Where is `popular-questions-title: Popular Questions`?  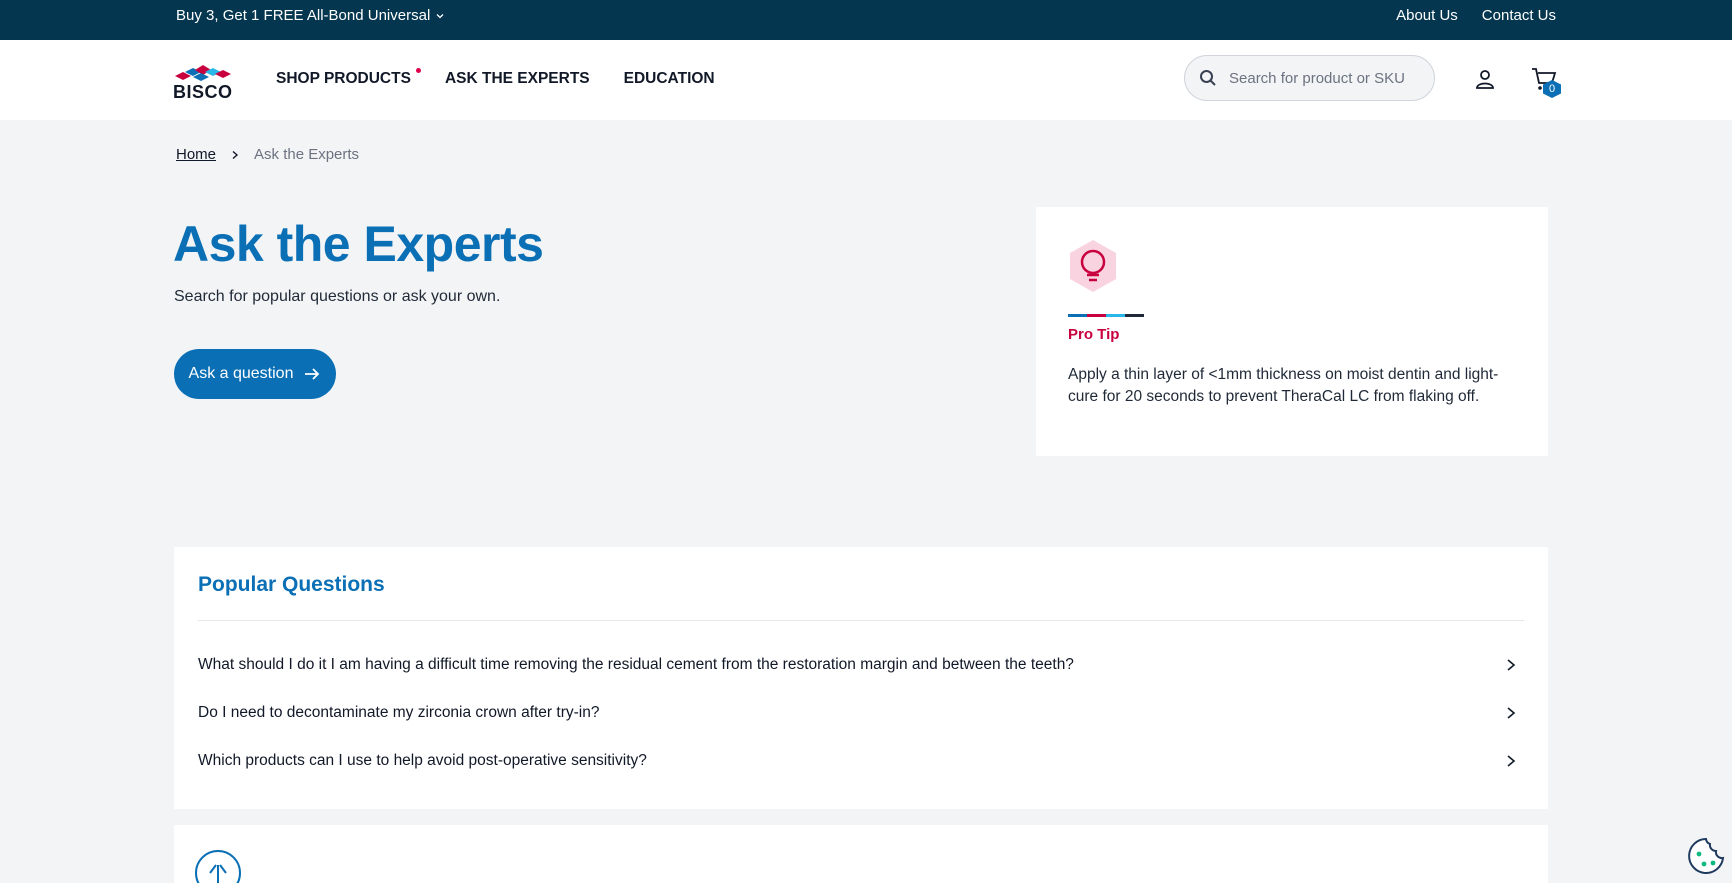 popular-questions-title: Popular Questions is located at coordinates (291, 584).